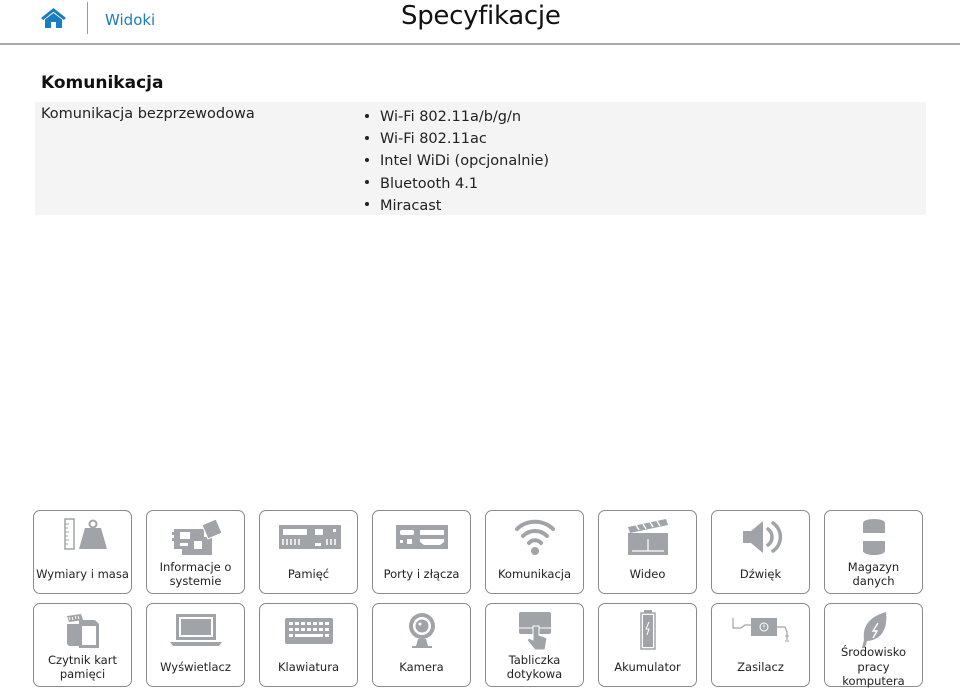  Describe the element at coordinates (308, 552) in the screenshot. I see `tile-pamiec: Pamięć` at that location.